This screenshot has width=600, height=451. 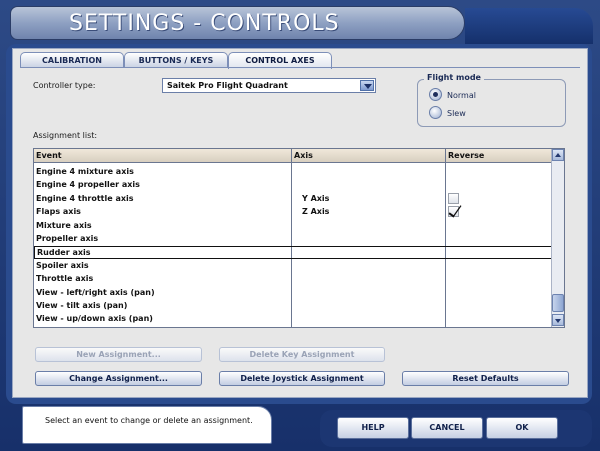 What do you see at coordinates (65, 135) in the screenshot?
I see `assignment-list-label: Assignment list:` at bounding box center [65, 135].